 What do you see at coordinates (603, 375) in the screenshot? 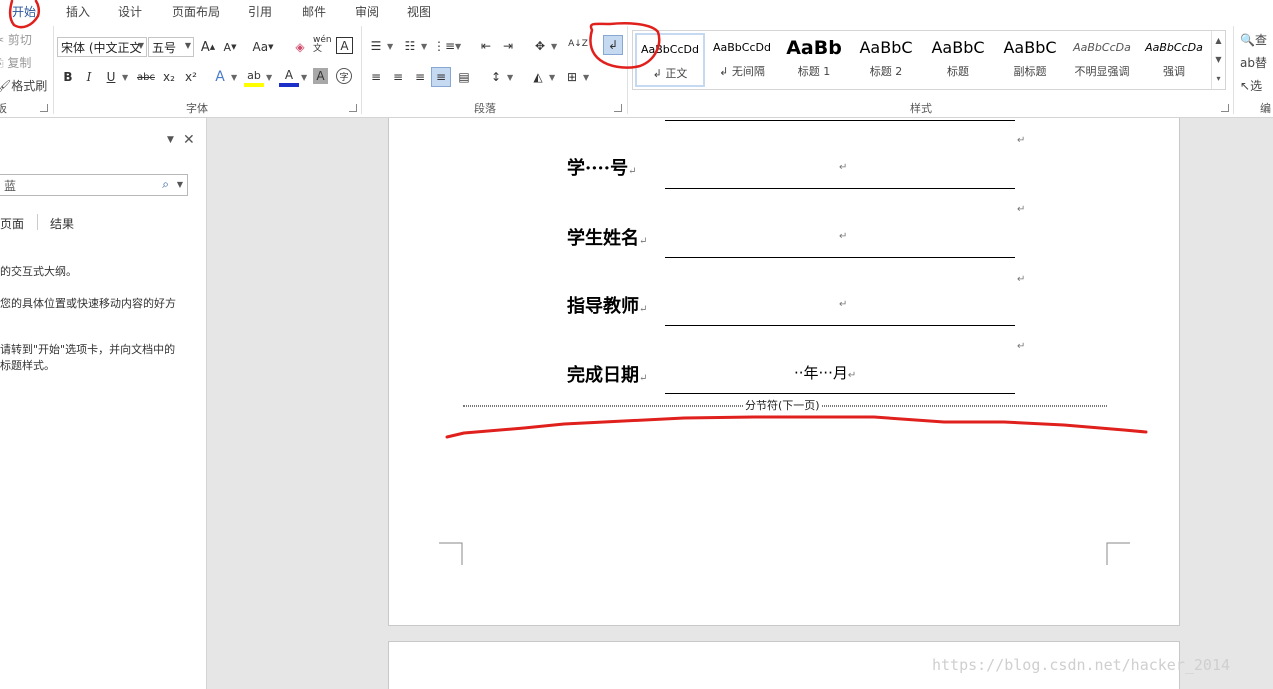
I see `field-label-text: 完成日期` at bounding box center [603, 375].